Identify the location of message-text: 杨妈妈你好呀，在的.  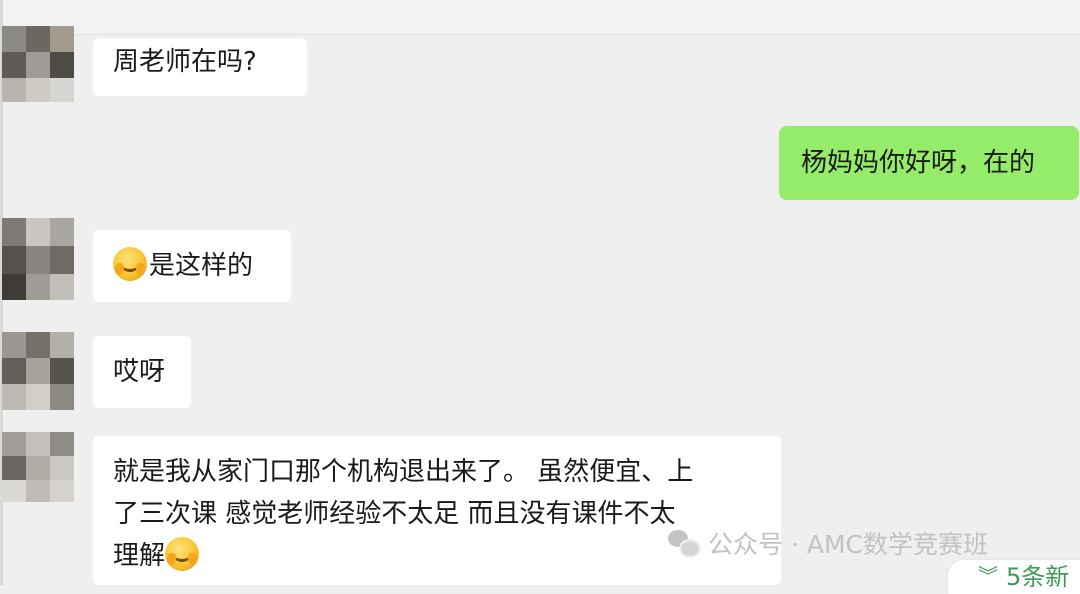
(918, 163).